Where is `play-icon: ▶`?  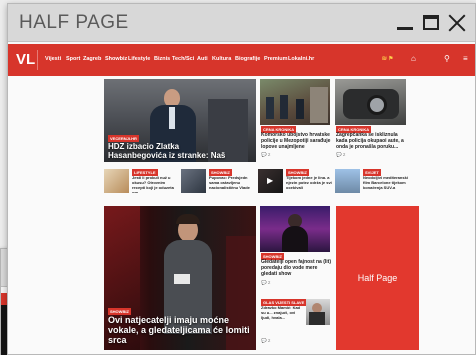
play-icon: ▶ is located at coordinates (270, 180).